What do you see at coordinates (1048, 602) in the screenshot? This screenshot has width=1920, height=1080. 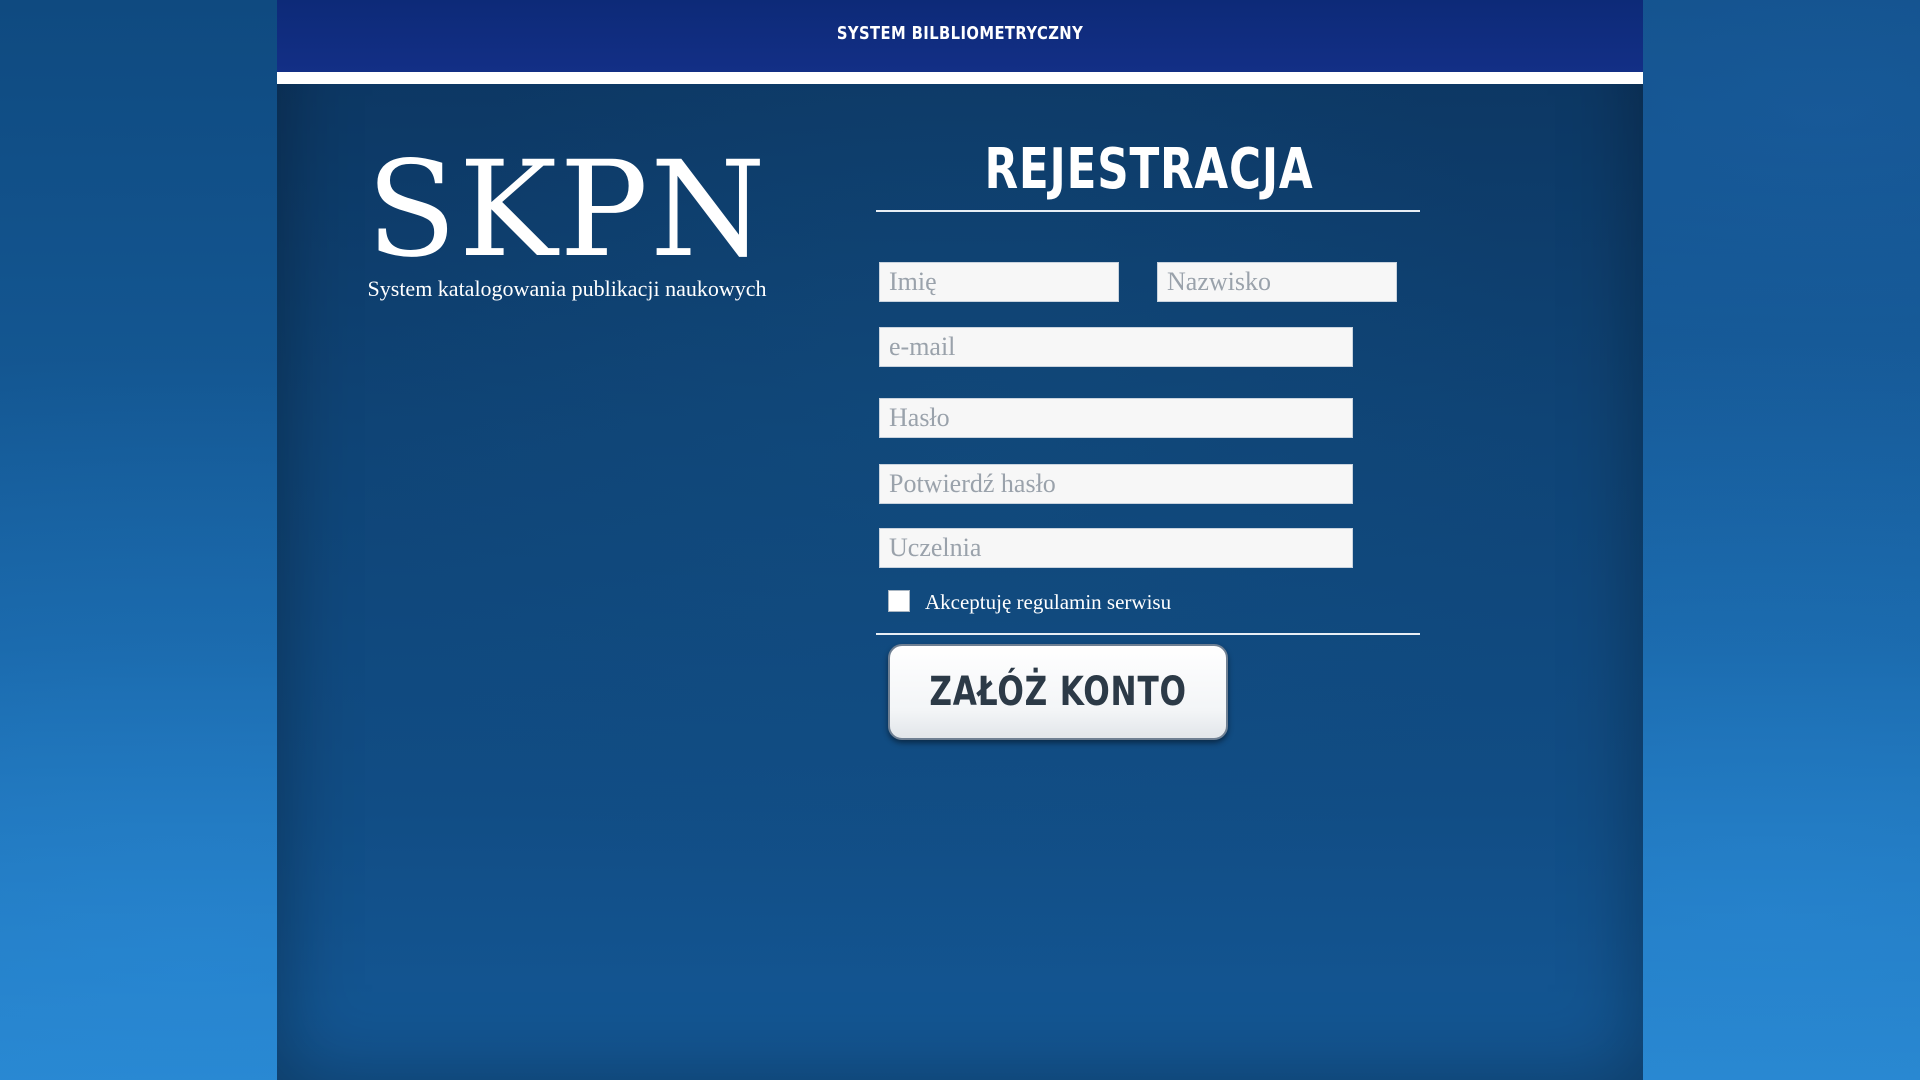 I see `terms-label: Akceptuję regulamin serwisu` at bounding box center [1048, 602].